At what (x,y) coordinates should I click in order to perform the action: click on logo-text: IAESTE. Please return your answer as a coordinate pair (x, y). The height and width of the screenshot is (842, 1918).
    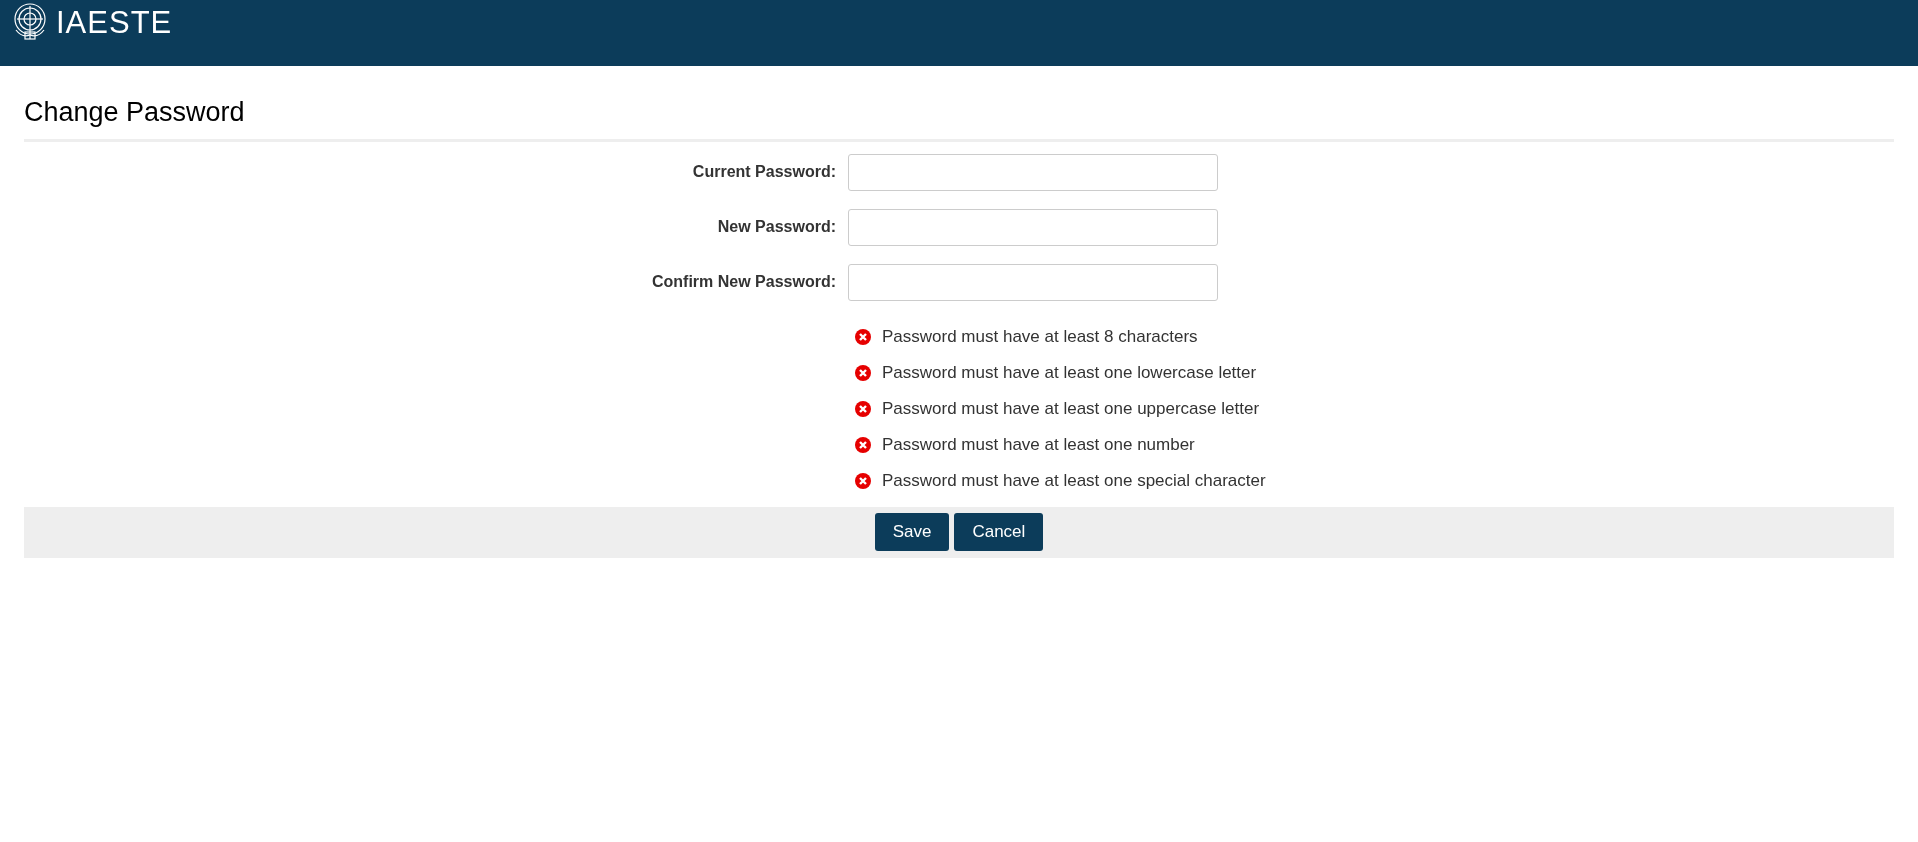
    Looking at the image, I should click on (114, 22).